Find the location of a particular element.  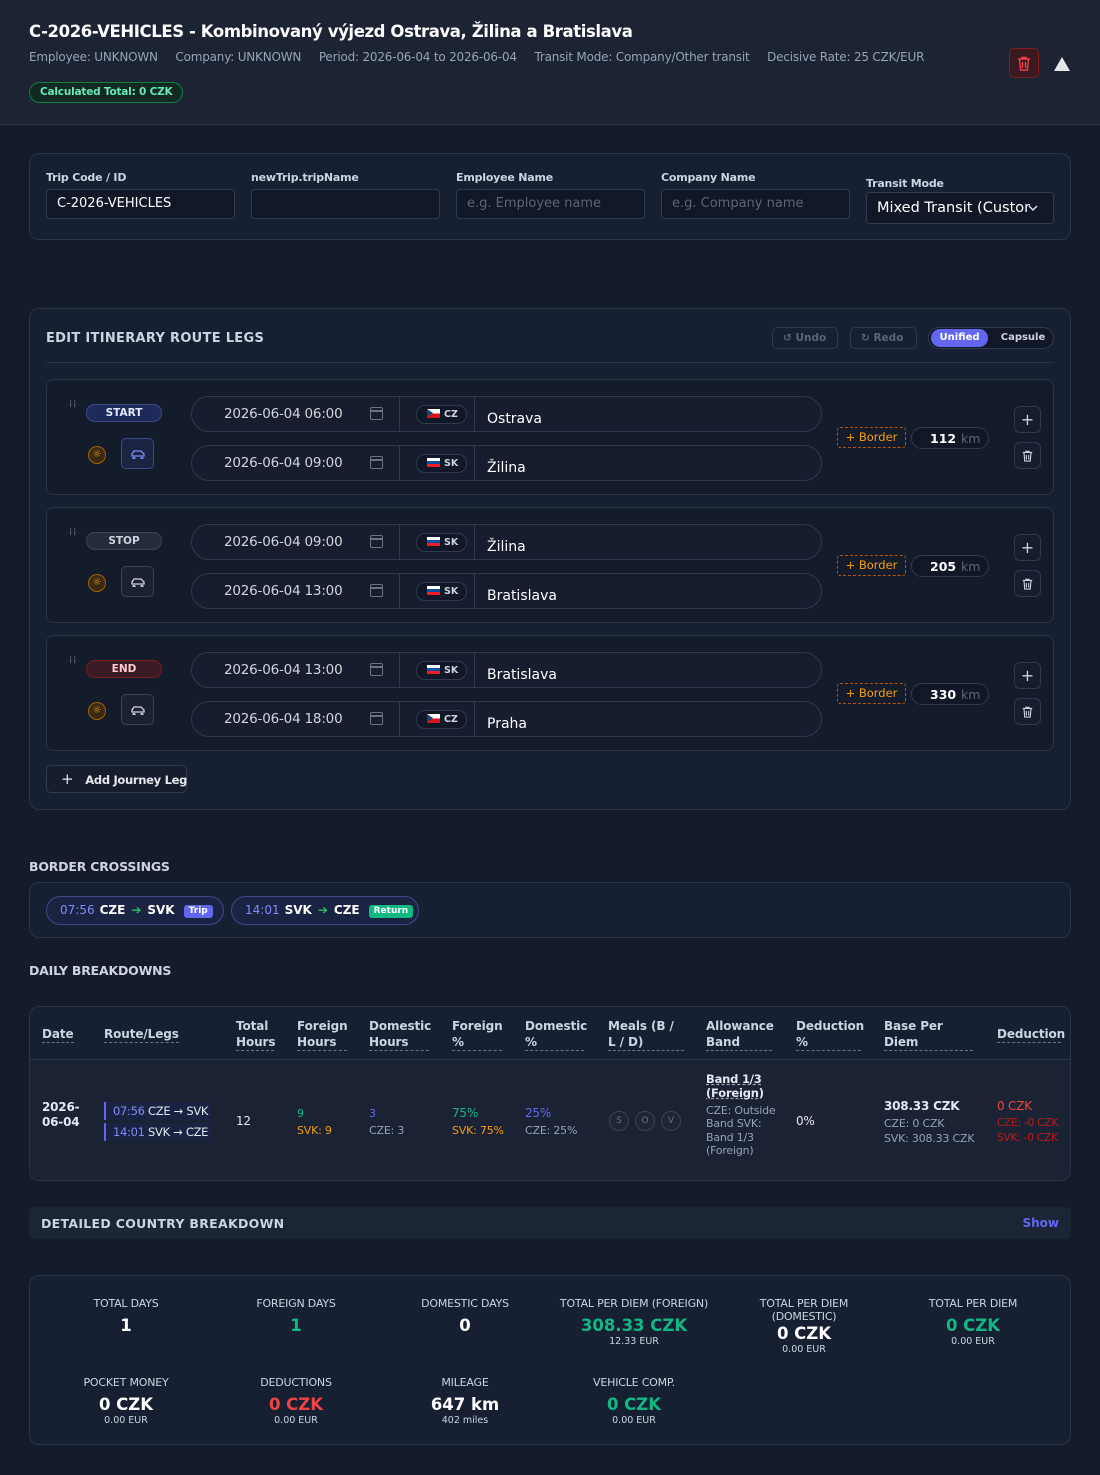

car-icon is located at coordinates (137, 454).